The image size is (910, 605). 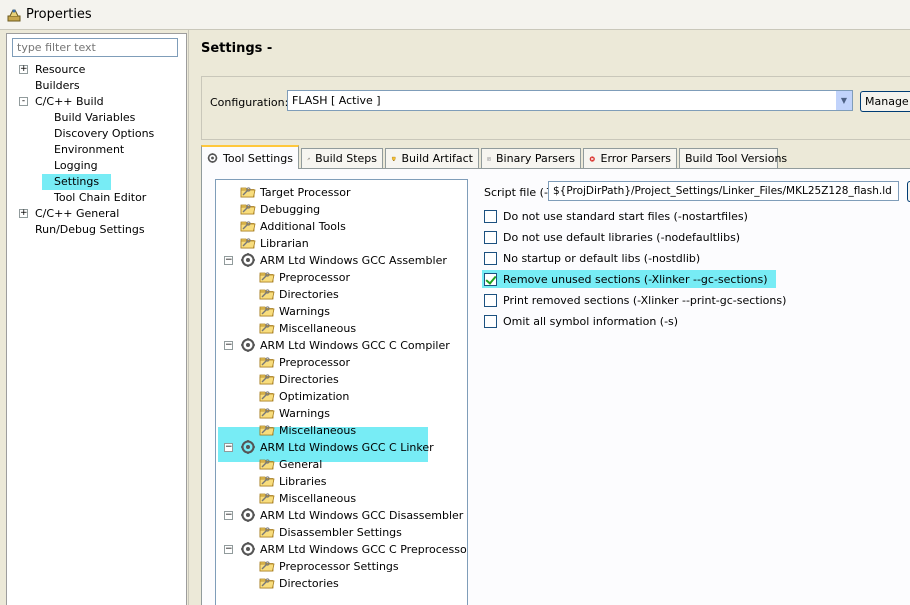 I want to click on configuration-select: FLASH [ Active ] ▼, so click(x=570, y=100).